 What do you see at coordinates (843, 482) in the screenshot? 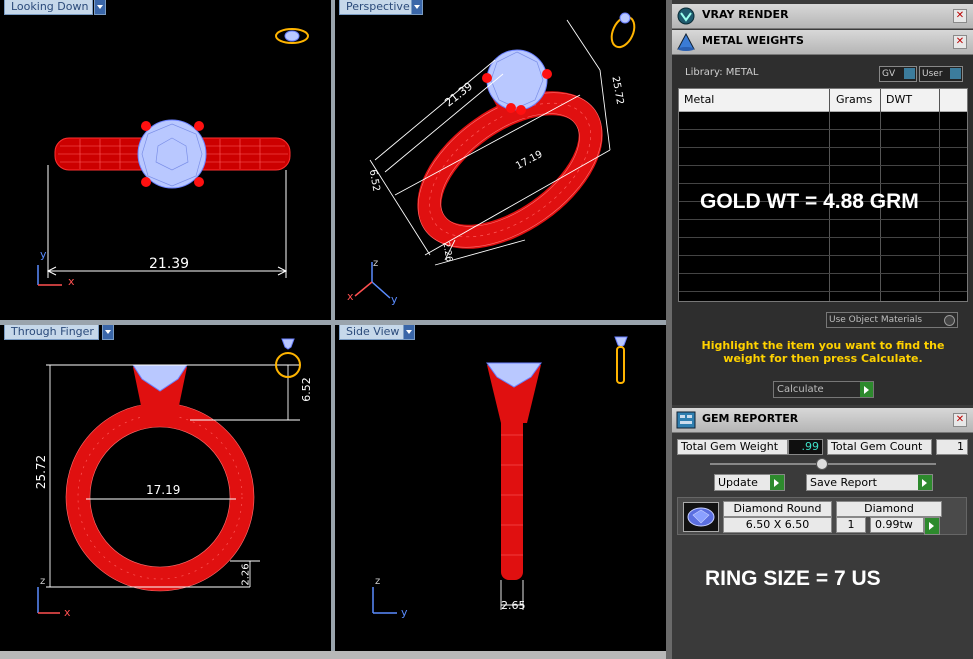
I see `save-report-label: Save Report` at bounding box center [843, 482].